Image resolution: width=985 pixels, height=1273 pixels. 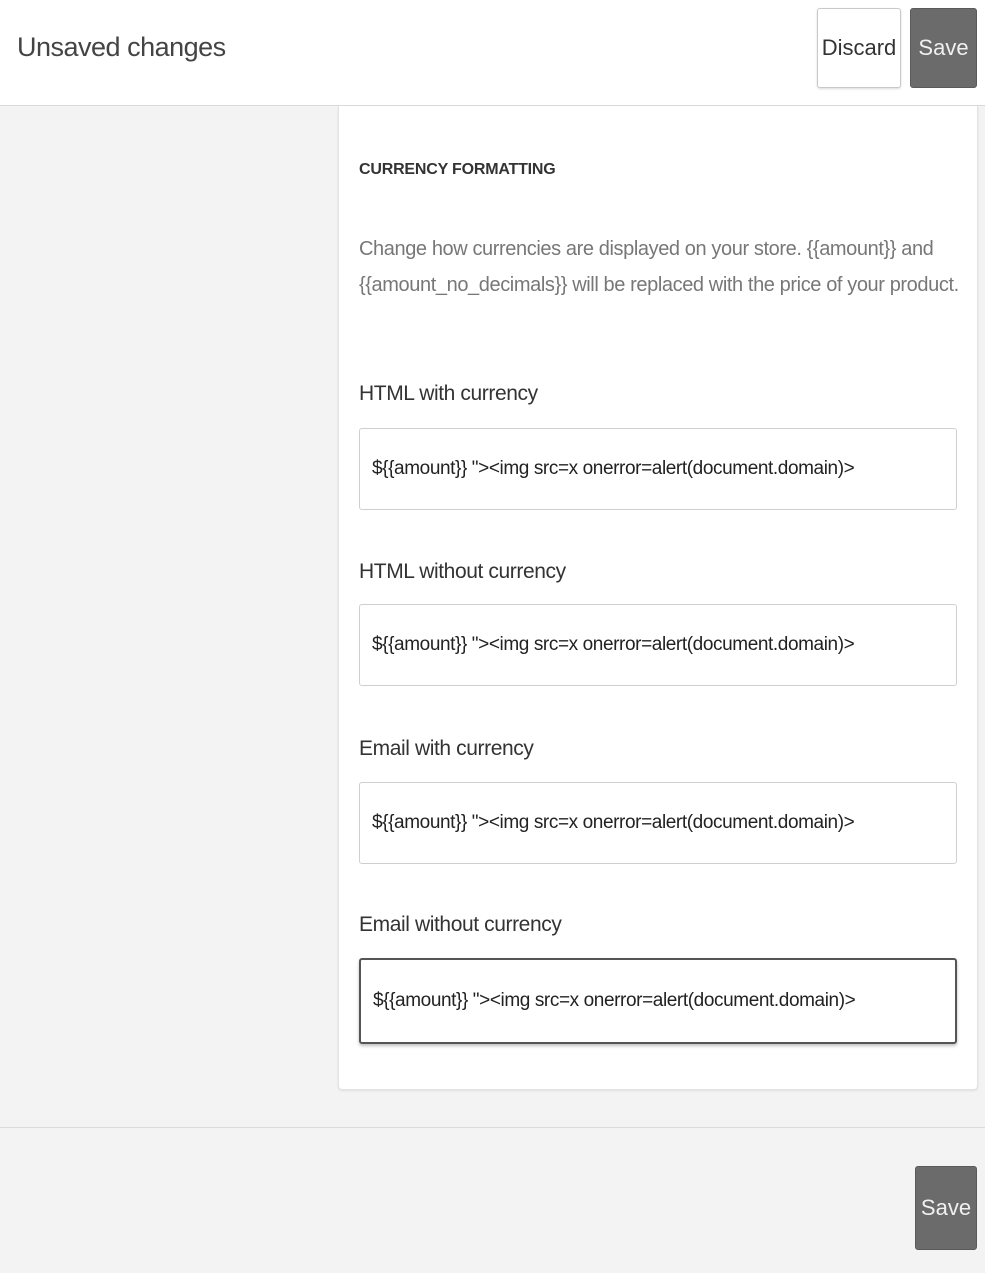 I want to click on section-heading: CURRENCY FORMATTING, so click(x=457, y=169).